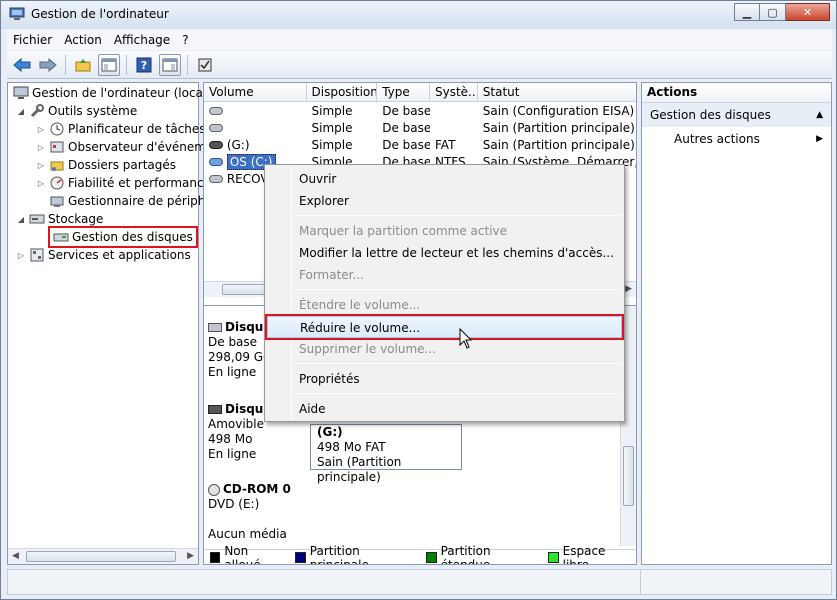  I want to click on tree-item-reliability: ▷ Fiabilité et performance, so click(123, 183).